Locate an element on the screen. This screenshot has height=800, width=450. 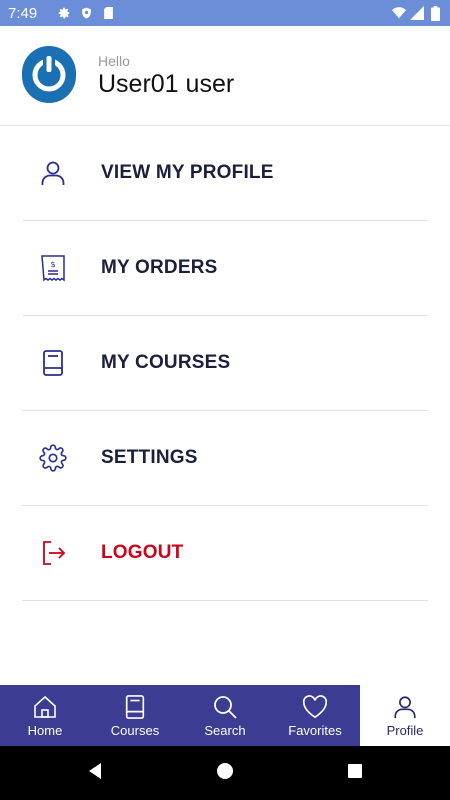
greeting-text: Hello is located at coordinates (114, 60).